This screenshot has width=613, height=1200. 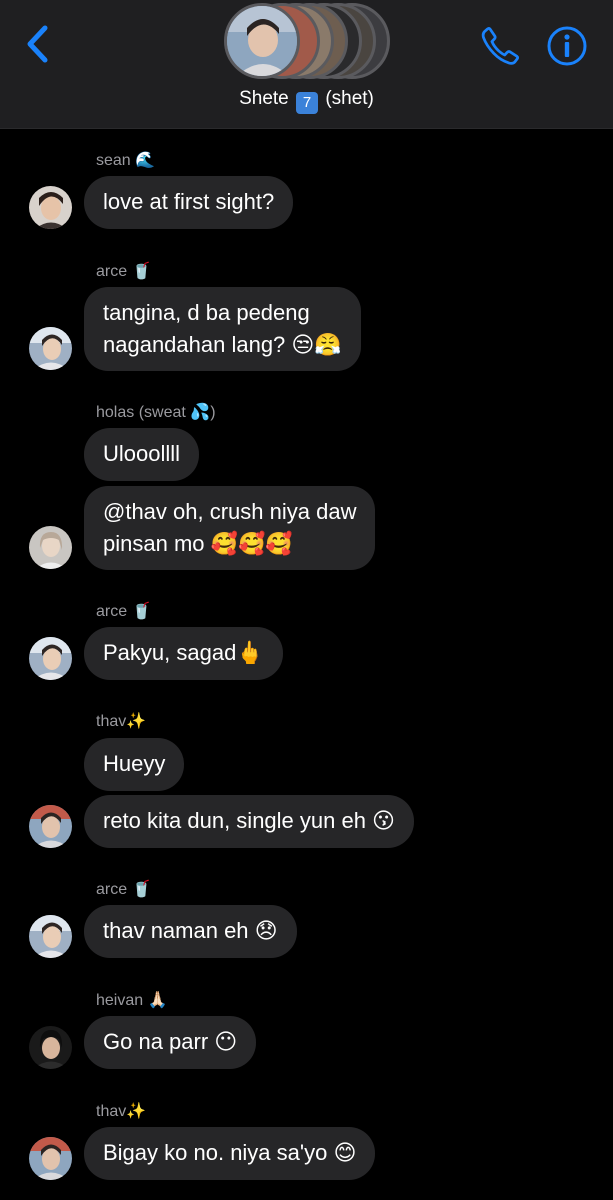 I want to click on message-bubble: Hueyy, so click(x=134, y=764).